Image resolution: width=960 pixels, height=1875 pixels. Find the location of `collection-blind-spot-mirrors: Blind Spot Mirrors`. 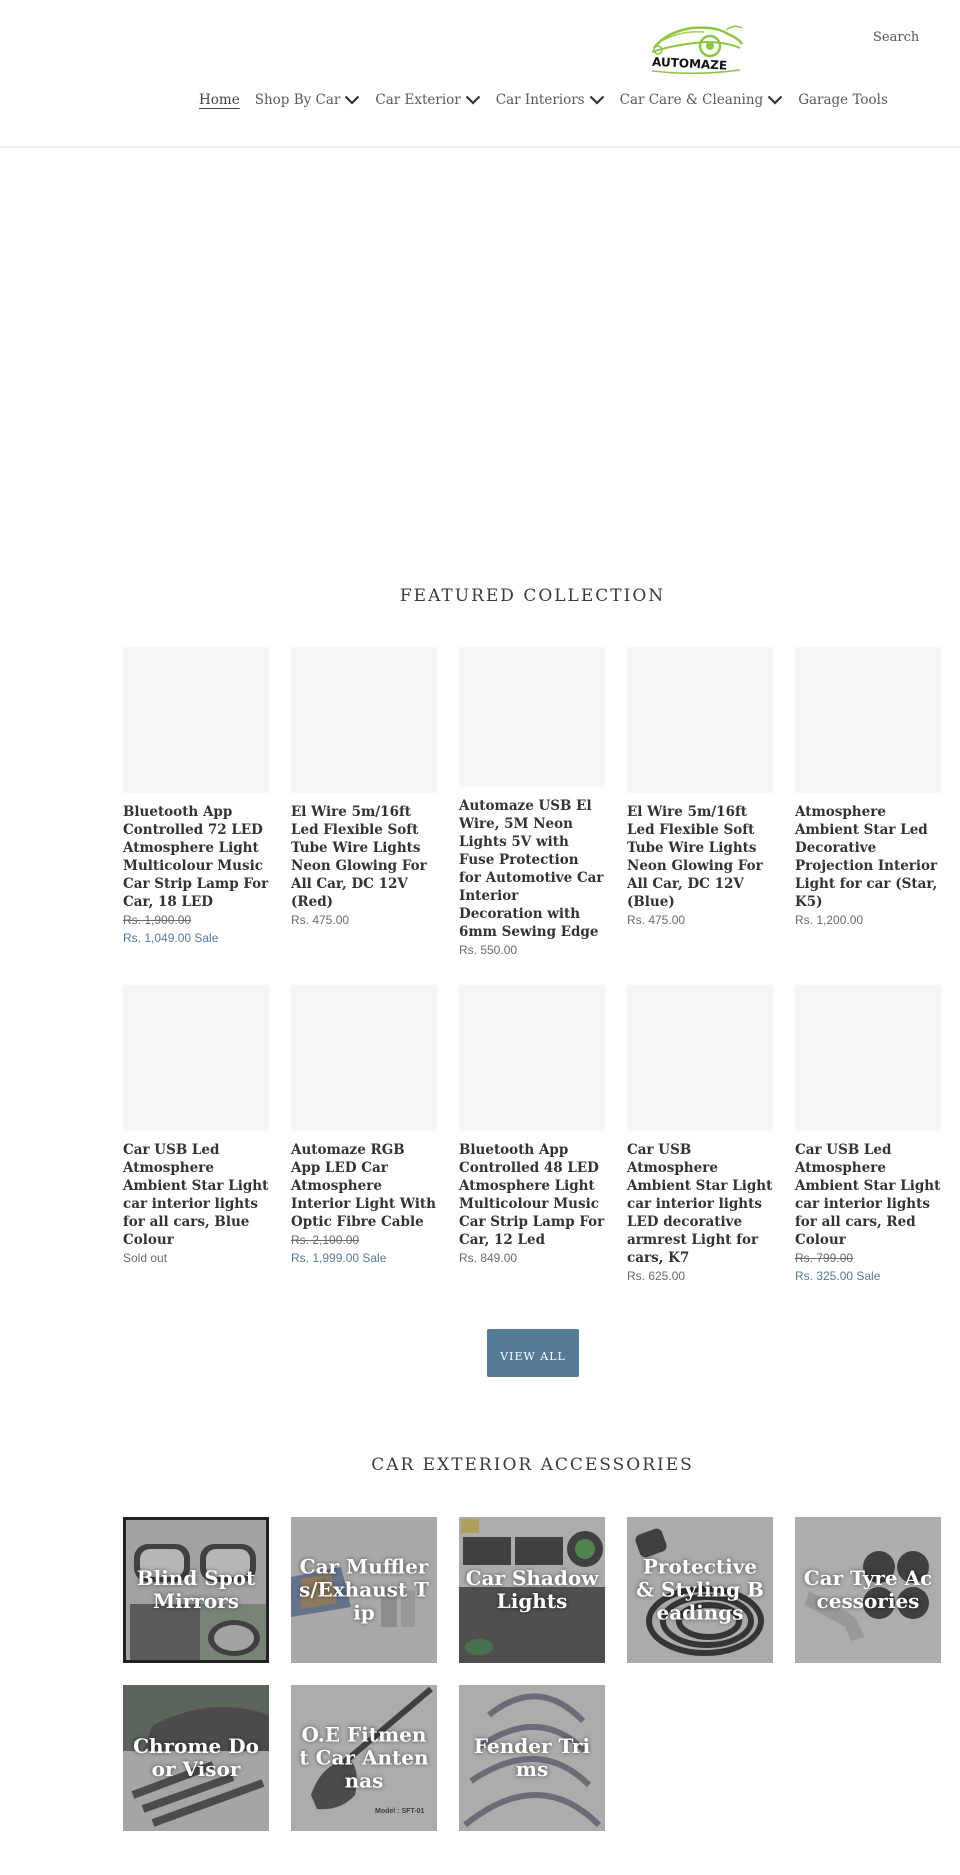

collection-blind-spot-mirrors: Blind Spot Mirrors is located at coordinates (196, 1590).